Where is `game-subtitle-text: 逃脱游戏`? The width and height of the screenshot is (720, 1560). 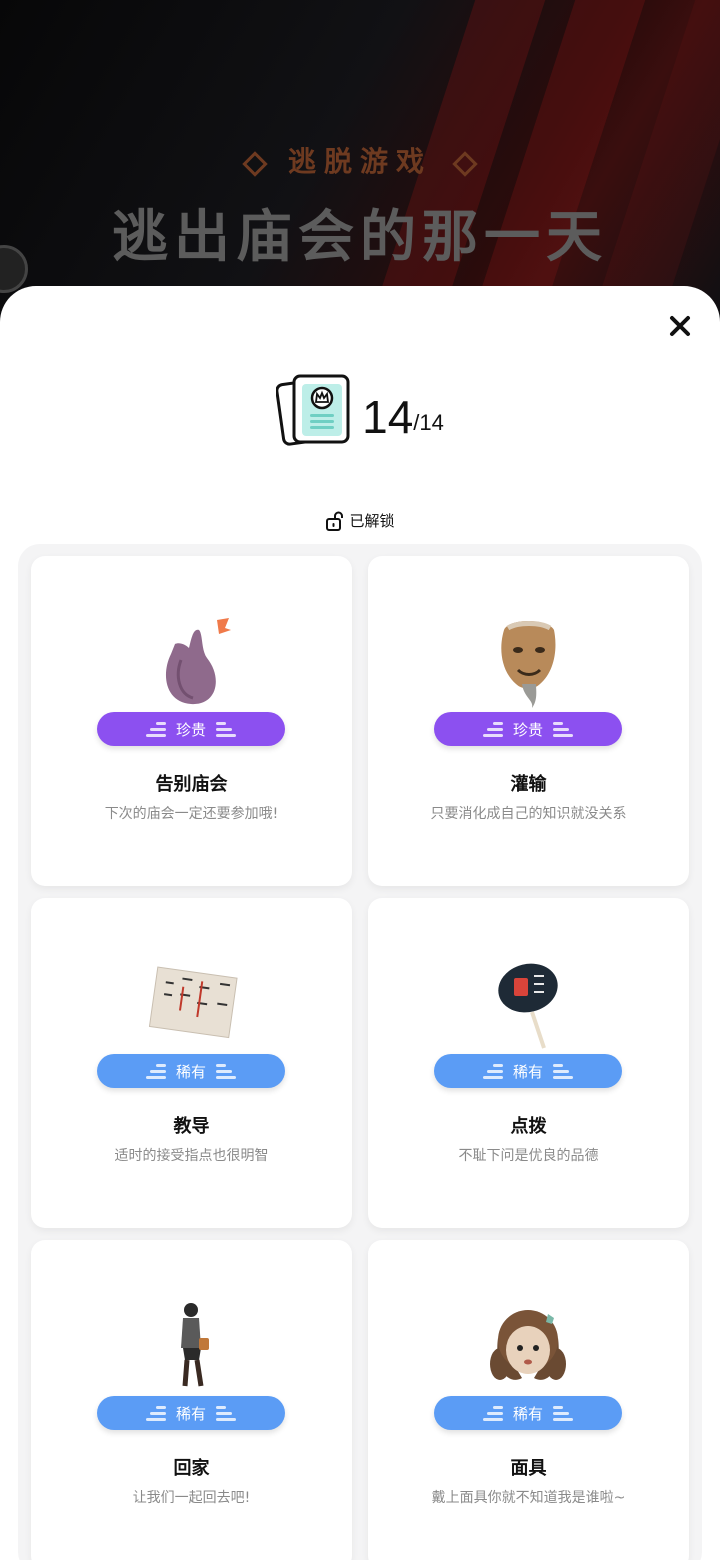 game-subtitle-text: 逃脱游戏 is located at coordinates (359, 161).